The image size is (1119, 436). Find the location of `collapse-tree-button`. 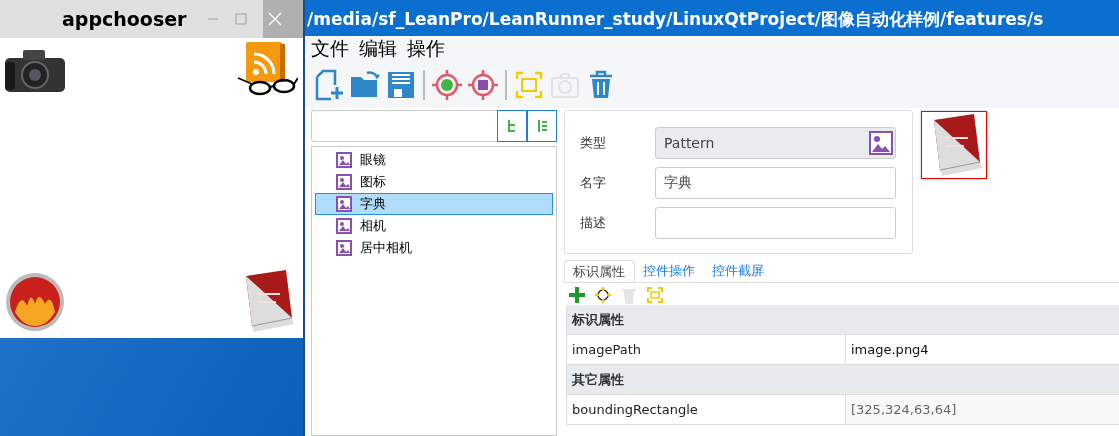

collapse-tree-button is located at coordinates (542, 126).